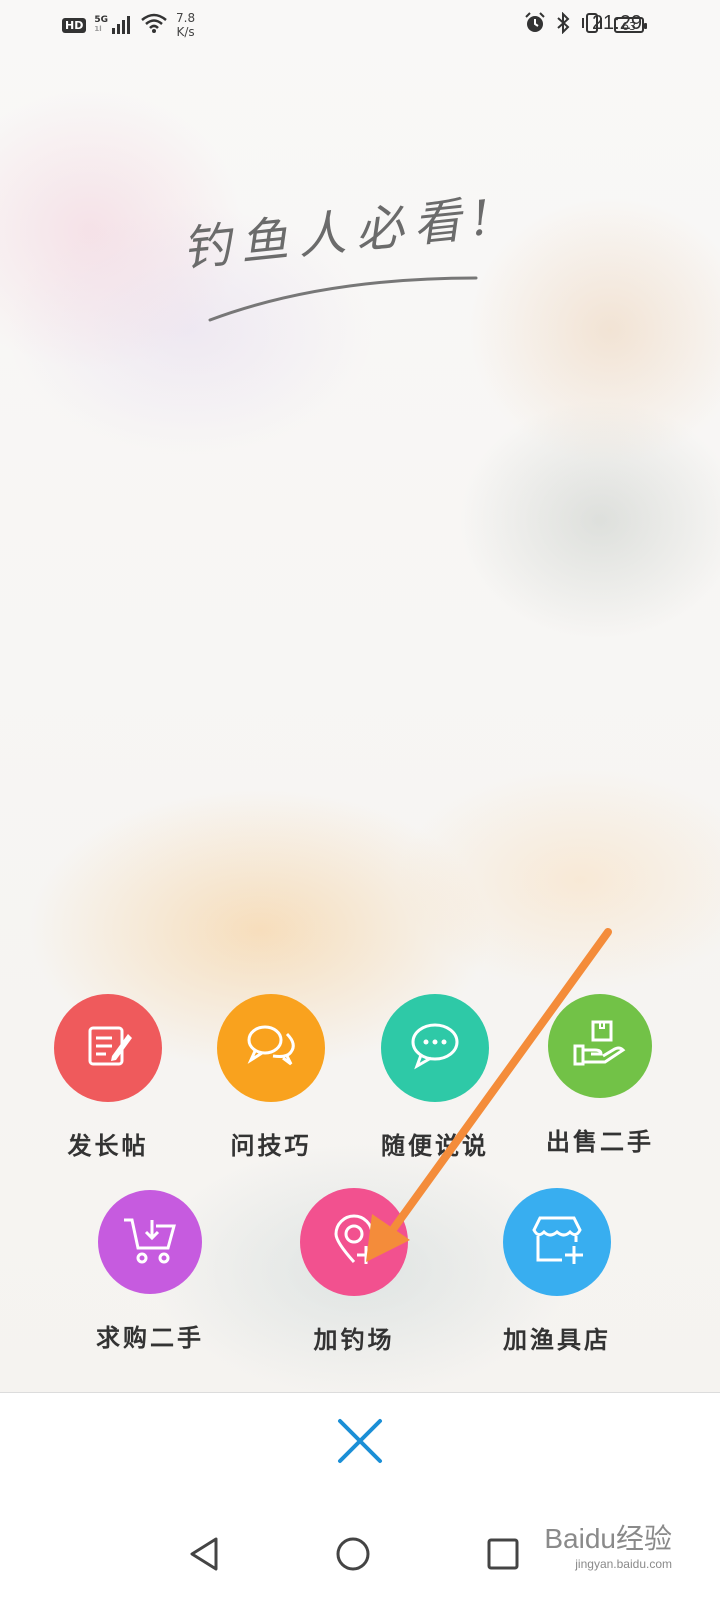  Describe the element at coordinates (113, 25) in the screenshot. I see `cell-signal-icon: 5G 1l` at that location.